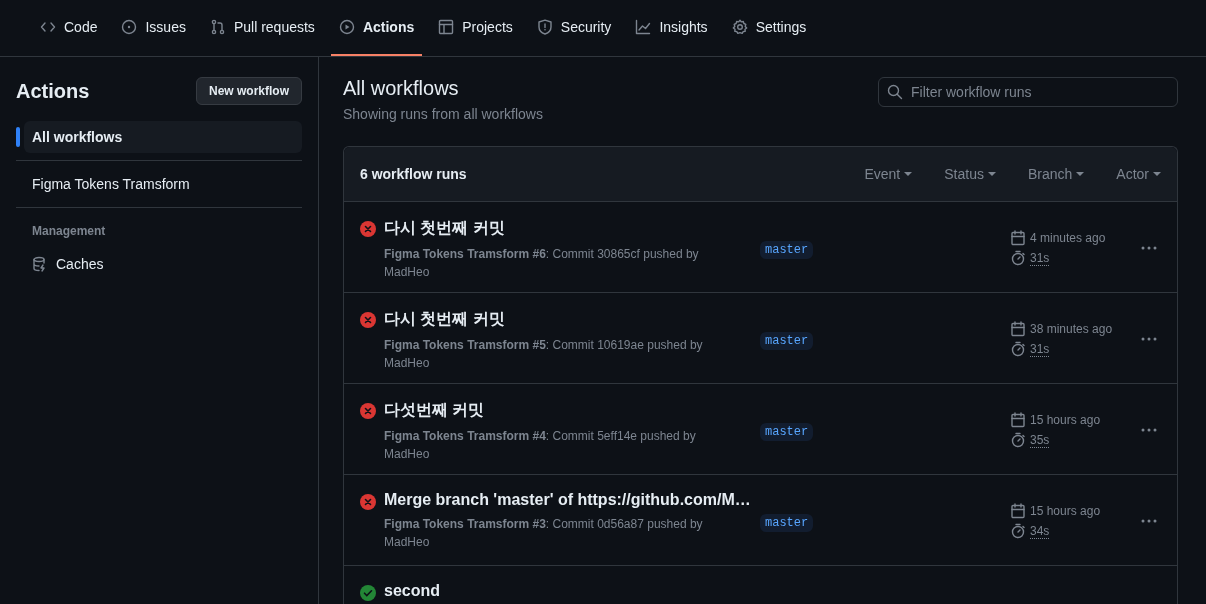 The image size is (1206, 604). Describe the element at coordinates (544, 533) in the screenshot. I see `run-description: Figma Tokens Tramsform #3: Commit 0d56a87 pushed by MadHeo` at that location.